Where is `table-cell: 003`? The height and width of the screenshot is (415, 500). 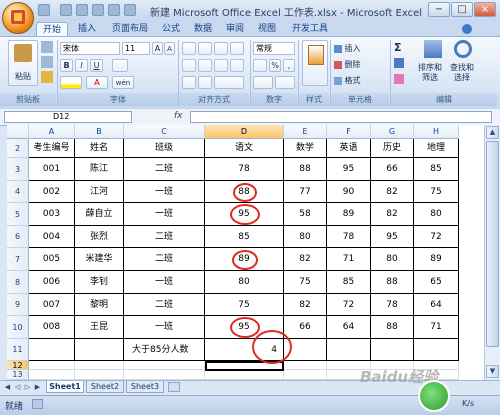 table-cell: 003 is located at coordinates (52, 214).